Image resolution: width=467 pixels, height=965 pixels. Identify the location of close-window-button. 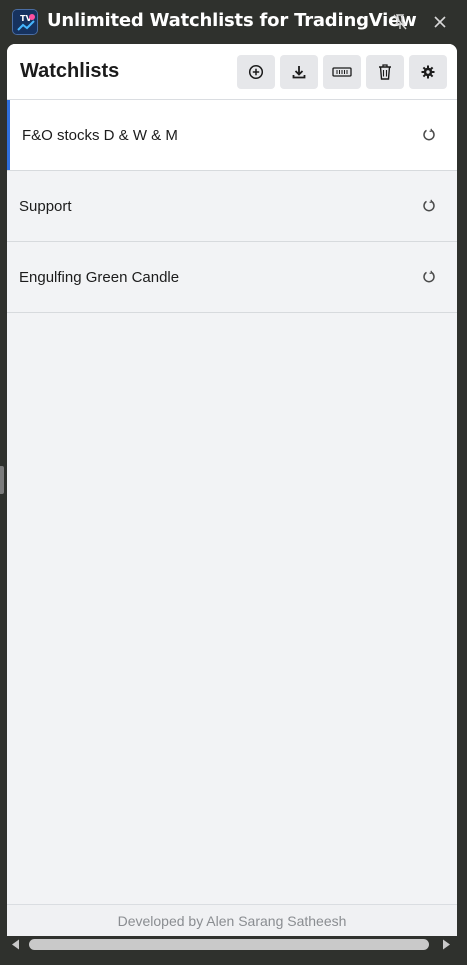
(440, 22).